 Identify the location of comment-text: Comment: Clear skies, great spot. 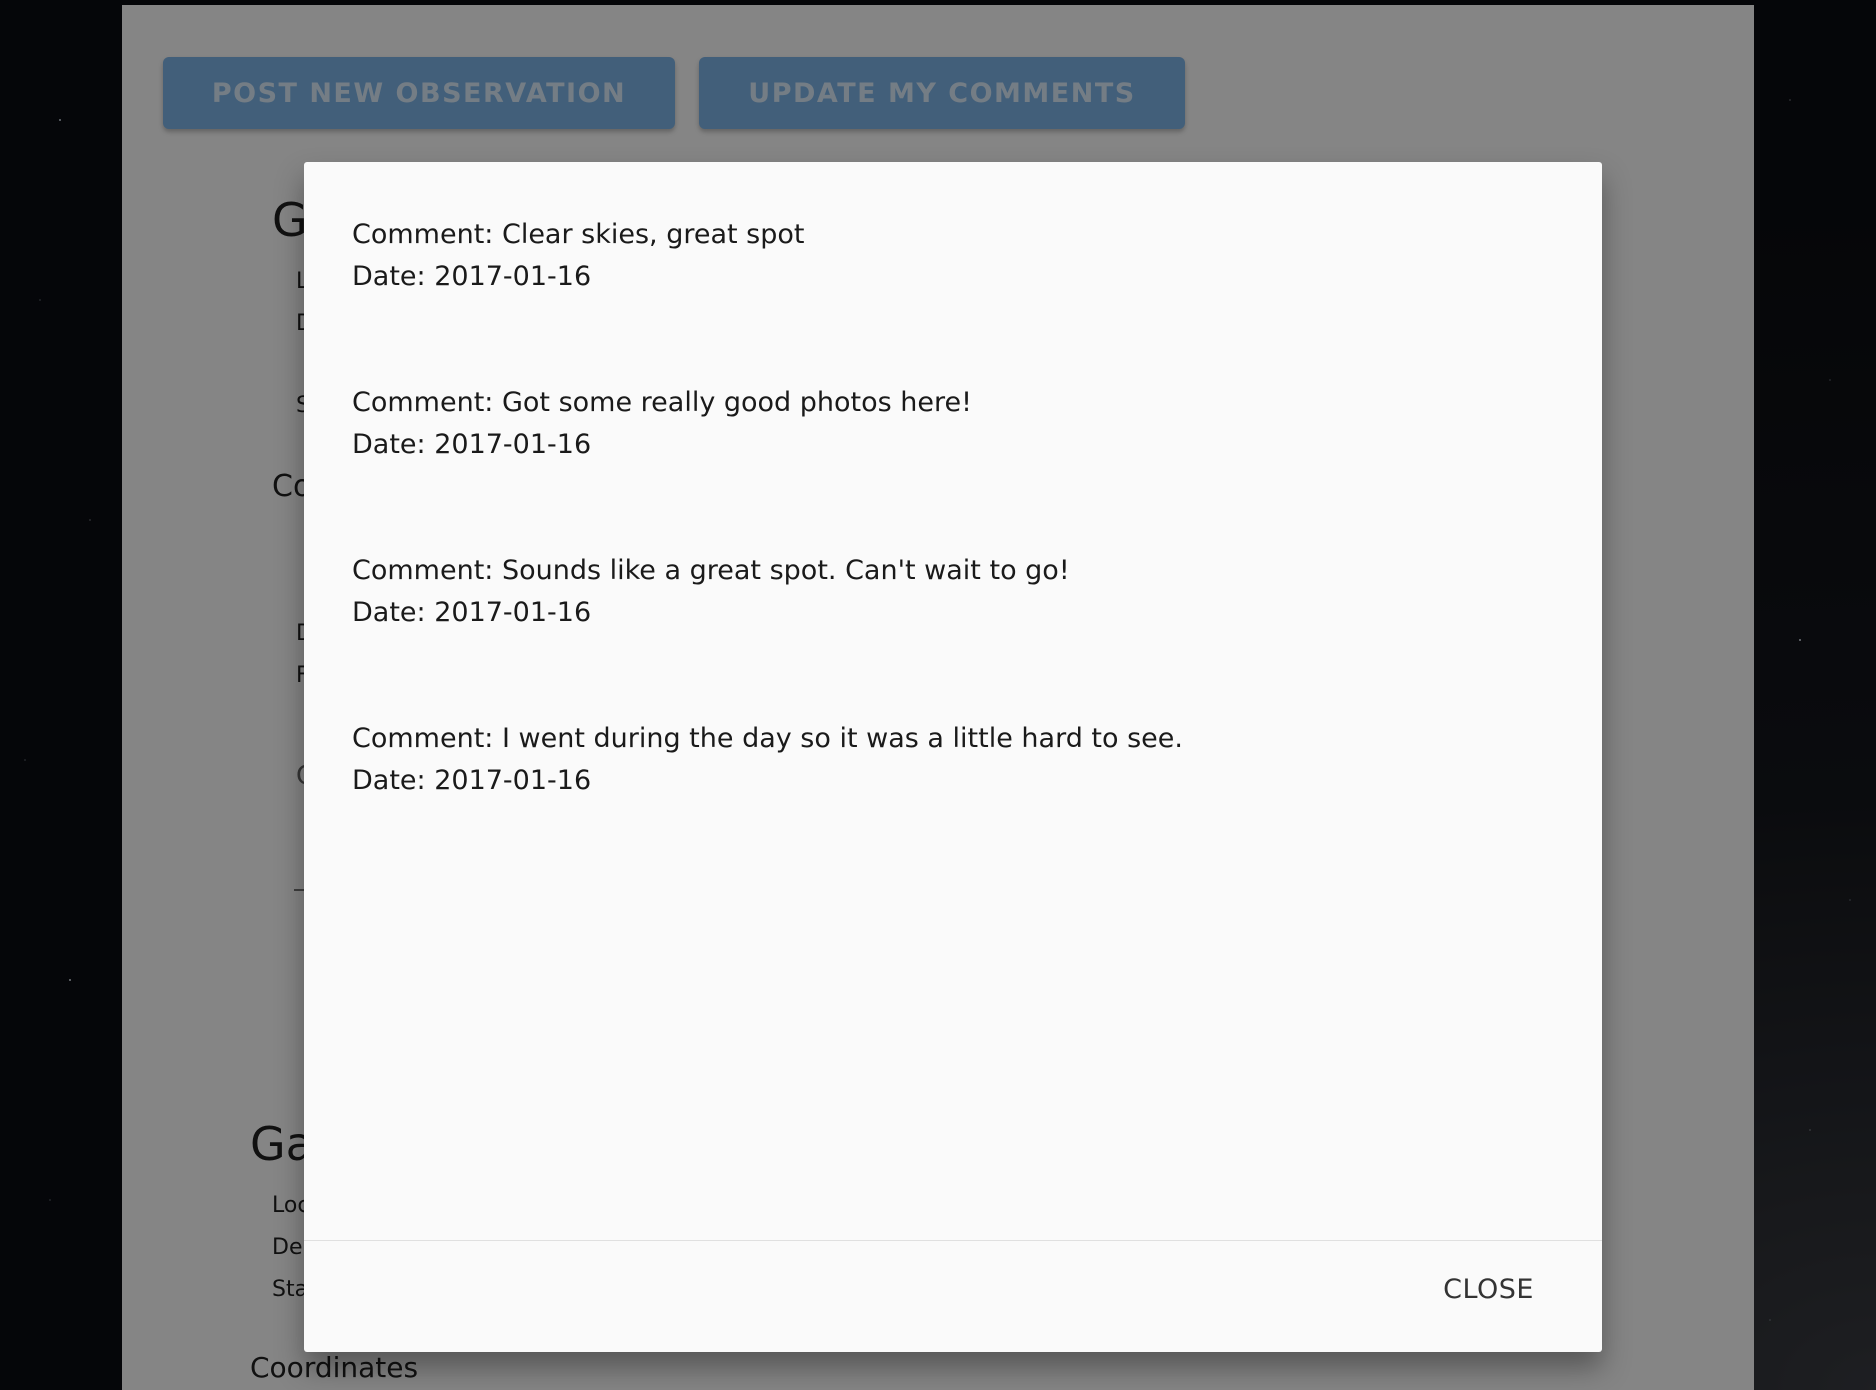
(578, 234).